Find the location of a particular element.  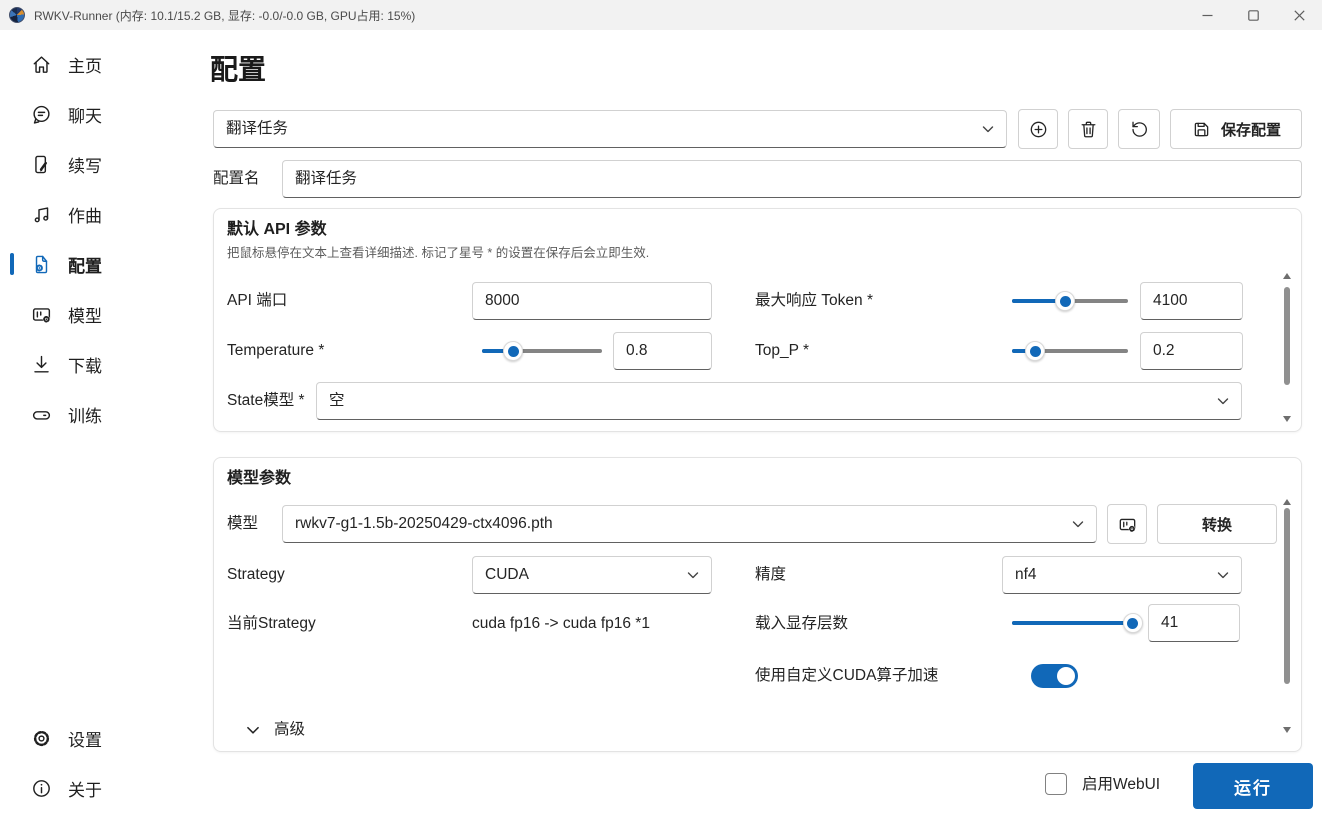

custom-cuda-toggle is located at coordinates (1054, 676).